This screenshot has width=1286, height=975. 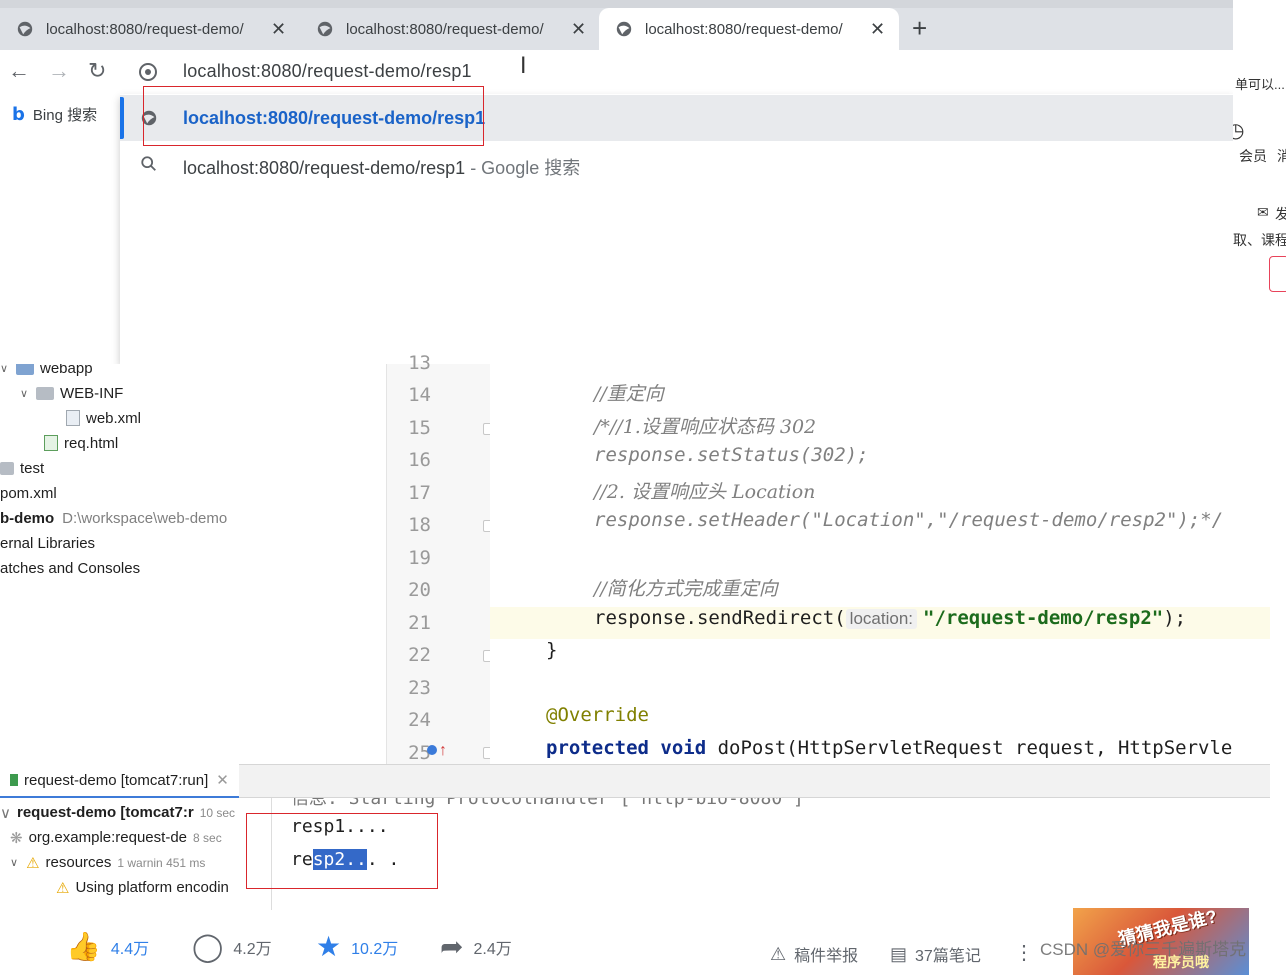 I want to click on vip-icon: ◷, so click(x=1239, y=131).